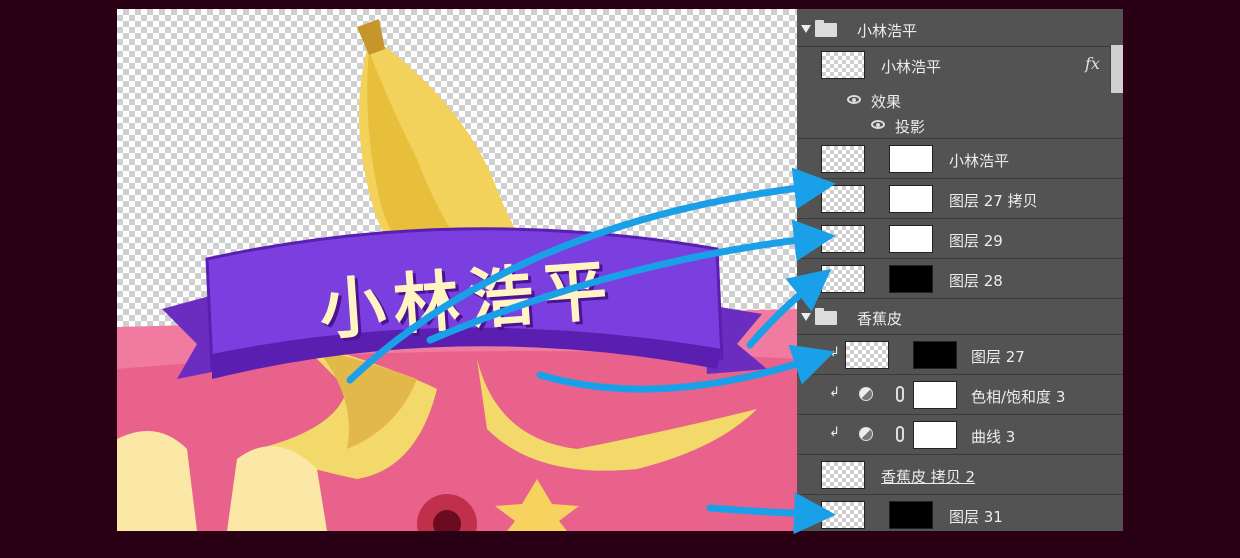  What do you see at coordinates (880, 319) in the screenshot?
I see `layer-name: 香蕉皮` at bounding box center [880, 319].